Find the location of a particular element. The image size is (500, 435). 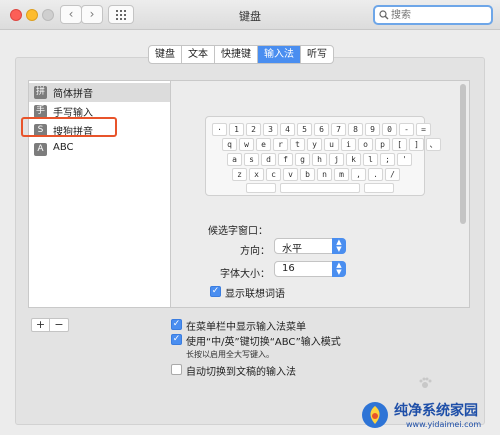

use-key-switch-label: 使用“中/英”键切换“ABC”输入模式 is located at coordinates (263, 342).